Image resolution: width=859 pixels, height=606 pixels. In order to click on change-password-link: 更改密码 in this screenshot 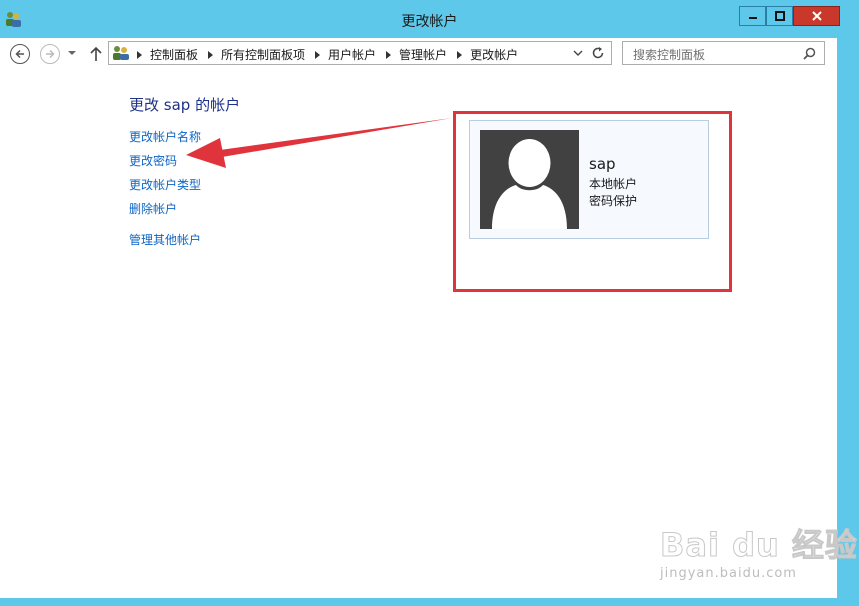, I will do `click(153, 160)`.